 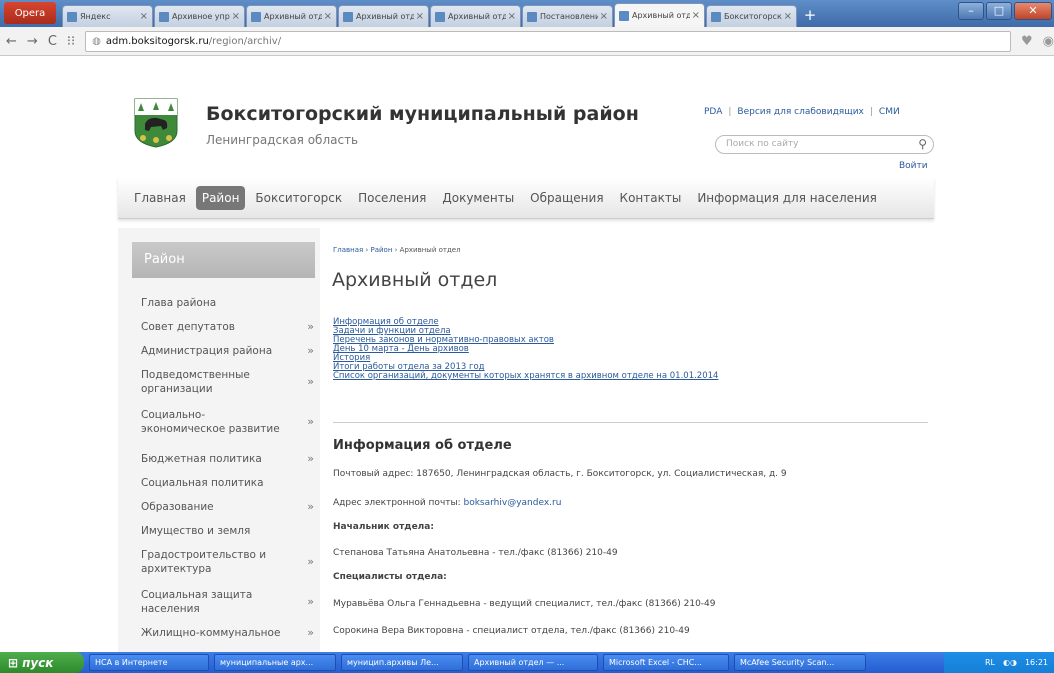 What do you see at coordinates (651, 198) in the screenshot?
I see `nav-item: Контакты` at bounding box center [651, 198].